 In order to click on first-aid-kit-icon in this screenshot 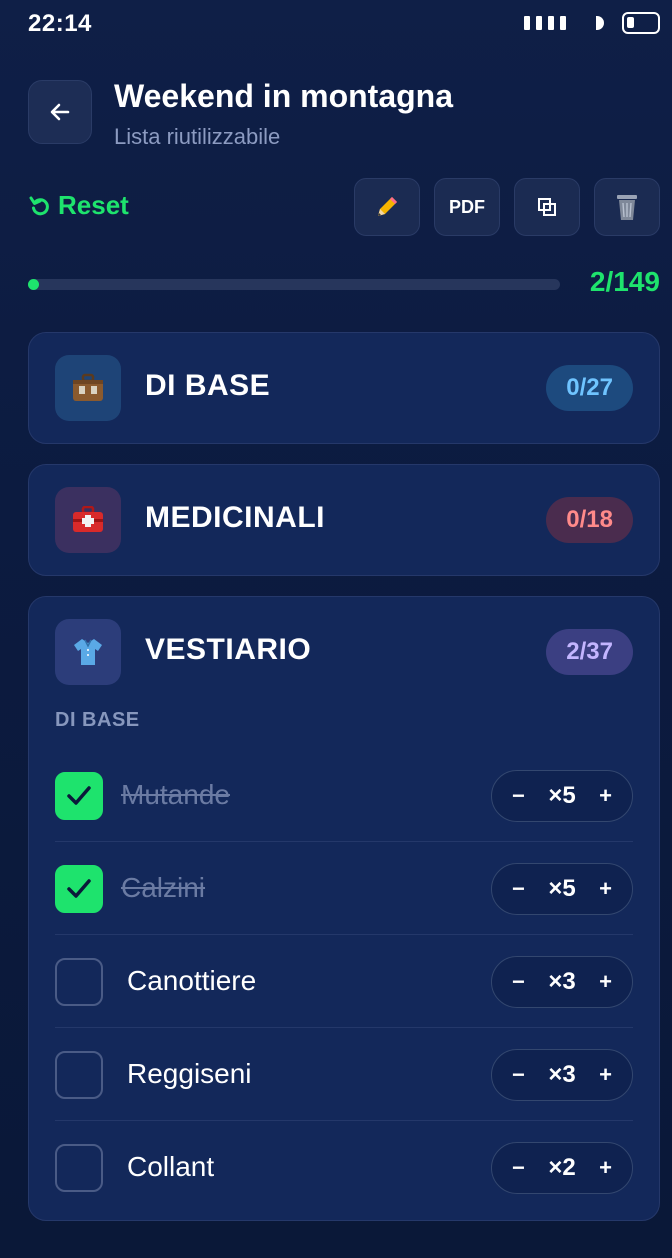, I will do `click(88, 520)`.